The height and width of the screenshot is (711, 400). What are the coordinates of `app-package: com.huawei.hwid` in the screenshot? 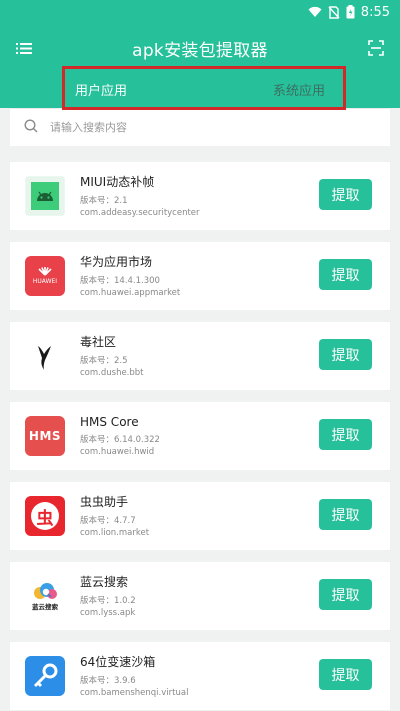 It's located at (117, 451).